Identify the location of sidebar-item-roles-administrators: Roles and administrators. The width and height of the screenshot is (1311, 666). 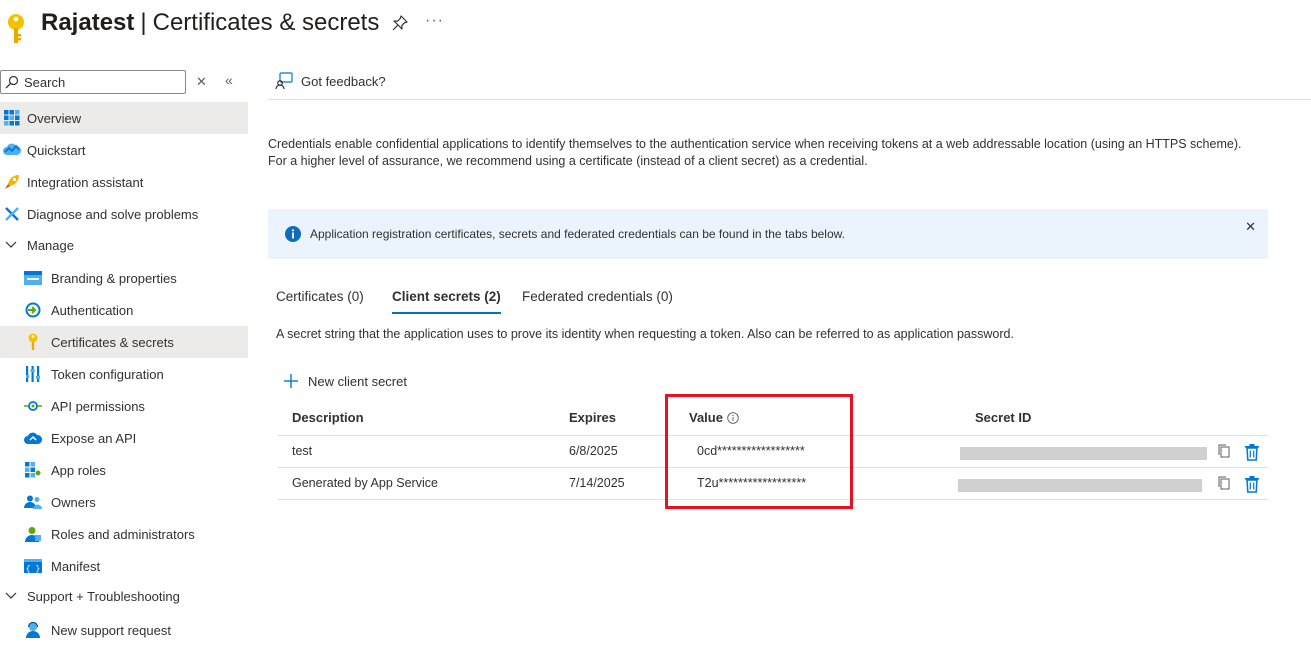
(124, 534).